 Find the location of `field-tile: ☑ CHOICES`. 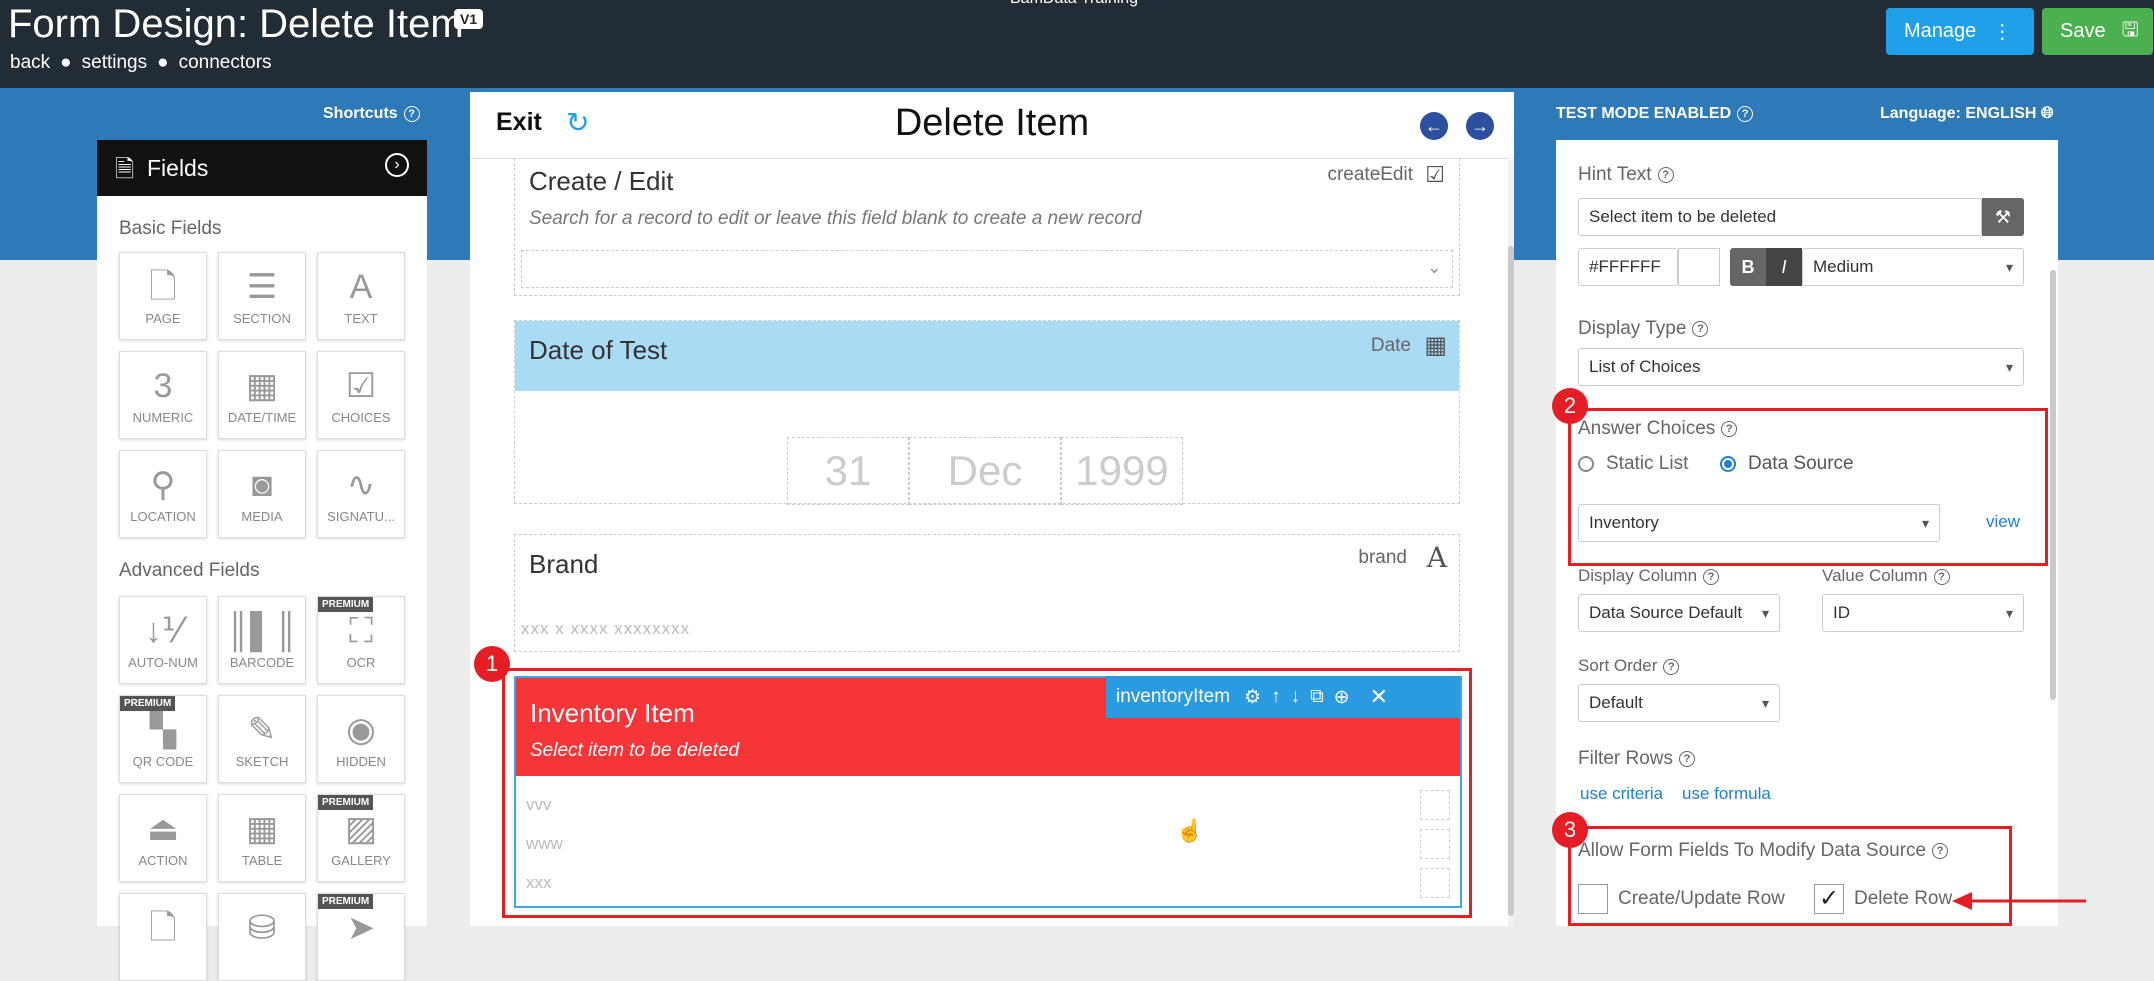

field-tile: ☑ CHOICES is located at coordinates (361, 395).